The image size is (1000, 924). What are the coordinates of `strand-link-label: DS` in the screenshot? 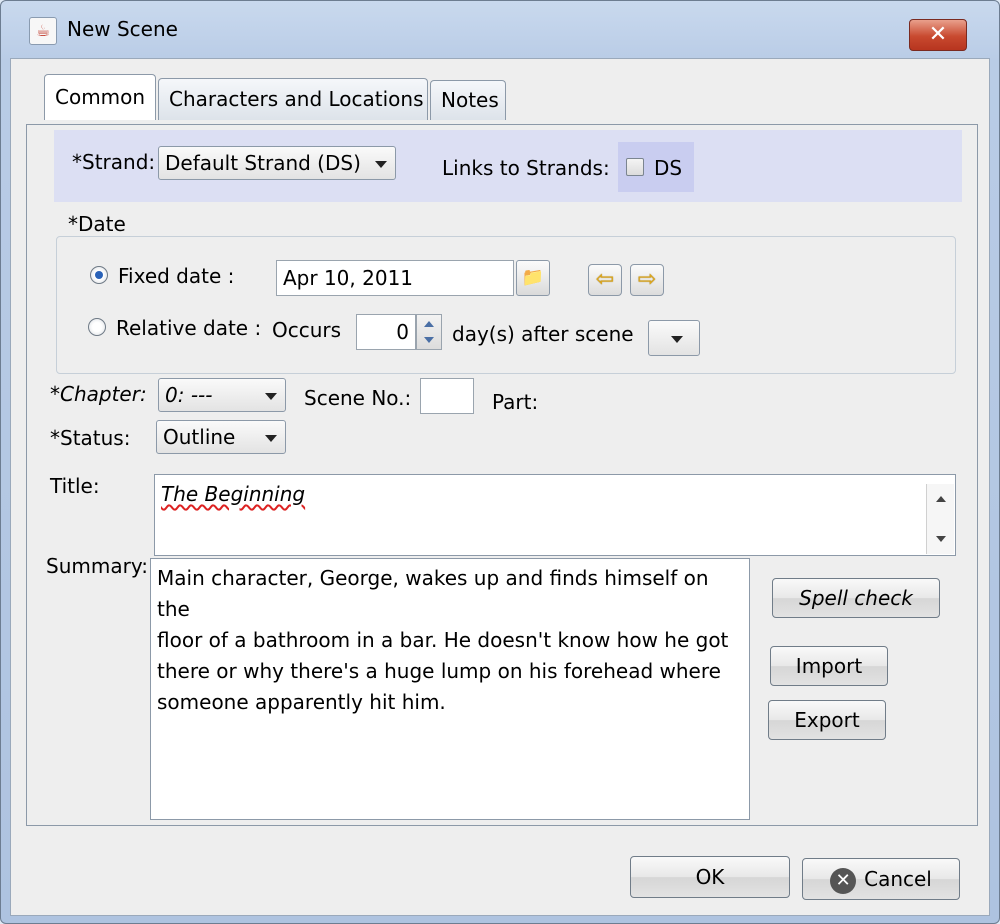 It's located at (668, 168).